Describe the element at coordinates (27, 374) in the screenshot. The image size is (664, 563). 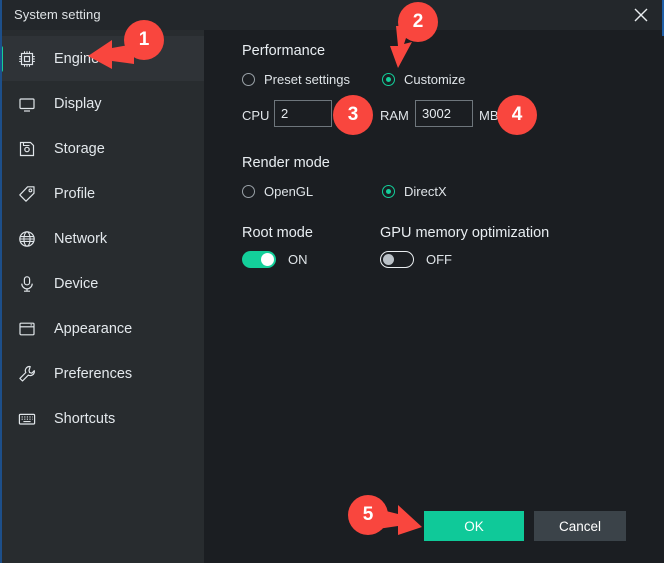
I see `wrench-icon` at that location.